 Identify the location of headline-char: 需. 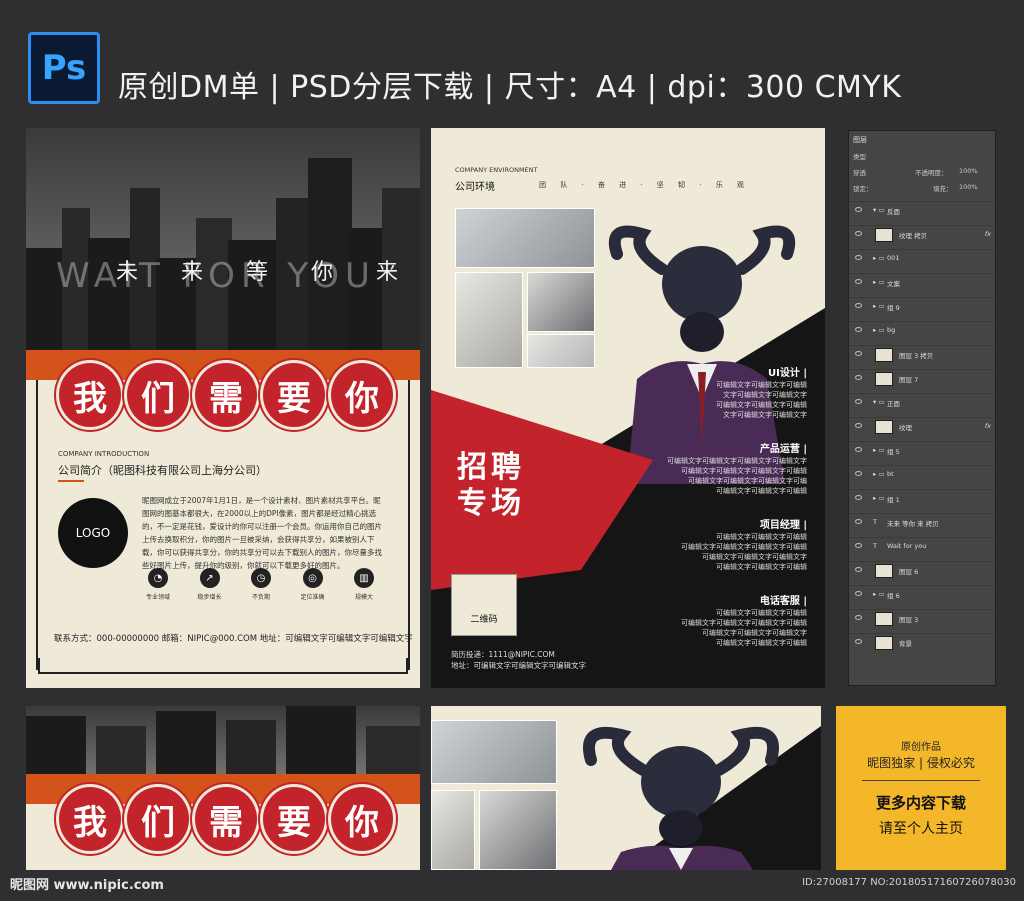
(226, 395).